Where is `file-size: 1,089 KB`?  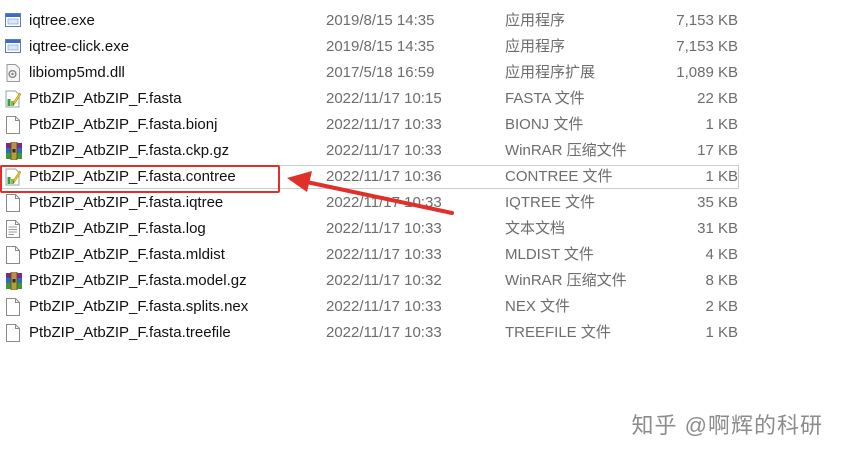 file-size: 1,089 KB is located at coordinates (707, 72).